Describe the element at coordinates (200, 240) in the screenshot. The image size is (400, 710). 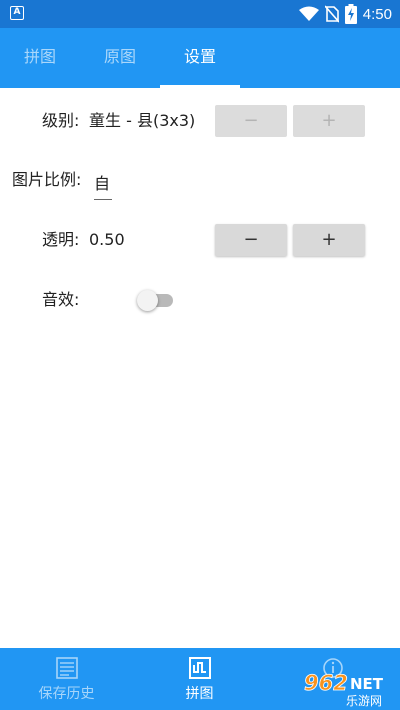
I see `opacity-row: 透明: 0.50 − +` at that location.